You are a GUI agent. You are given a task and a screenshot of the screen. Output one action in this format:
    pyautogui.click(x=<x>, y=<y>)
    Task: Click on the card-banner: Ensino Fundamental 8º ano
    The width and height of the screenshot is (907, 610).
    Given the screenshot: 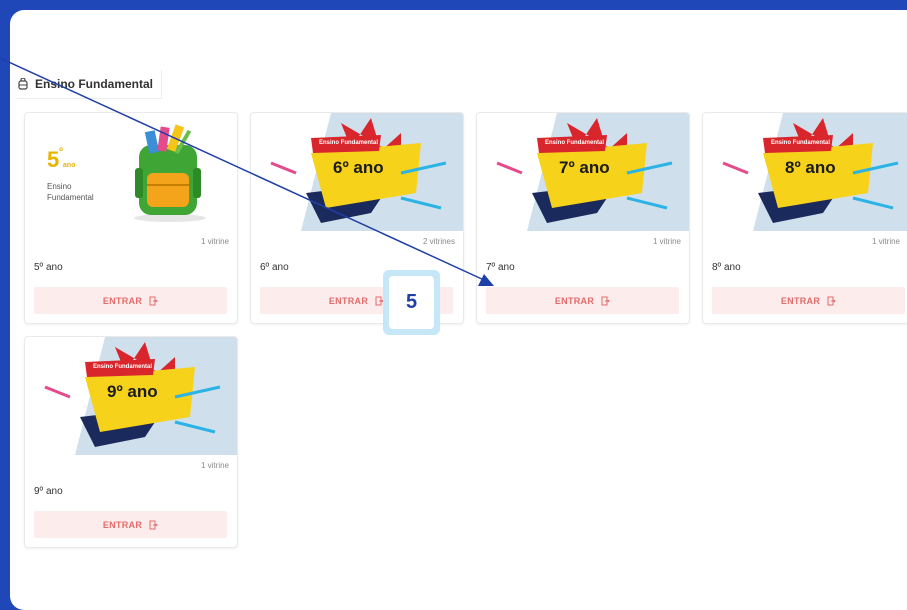 What is the action you would take?
    pyautogui.click(x=805, y=172)
    